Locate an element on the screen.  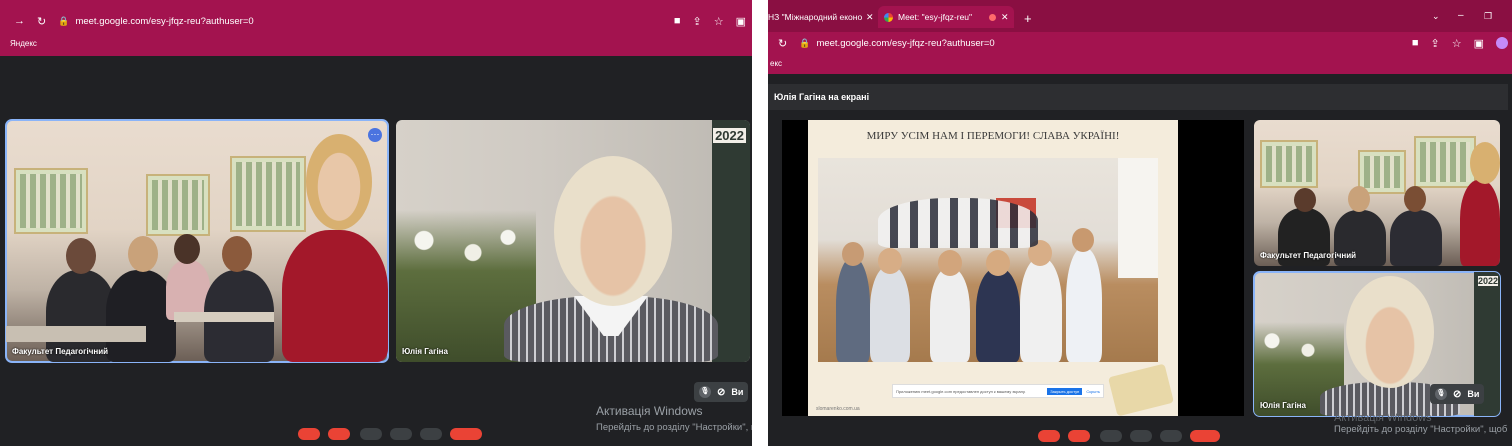
presenting-label: Юлія Гагіна на екрані is located at coordinates (822, 97).